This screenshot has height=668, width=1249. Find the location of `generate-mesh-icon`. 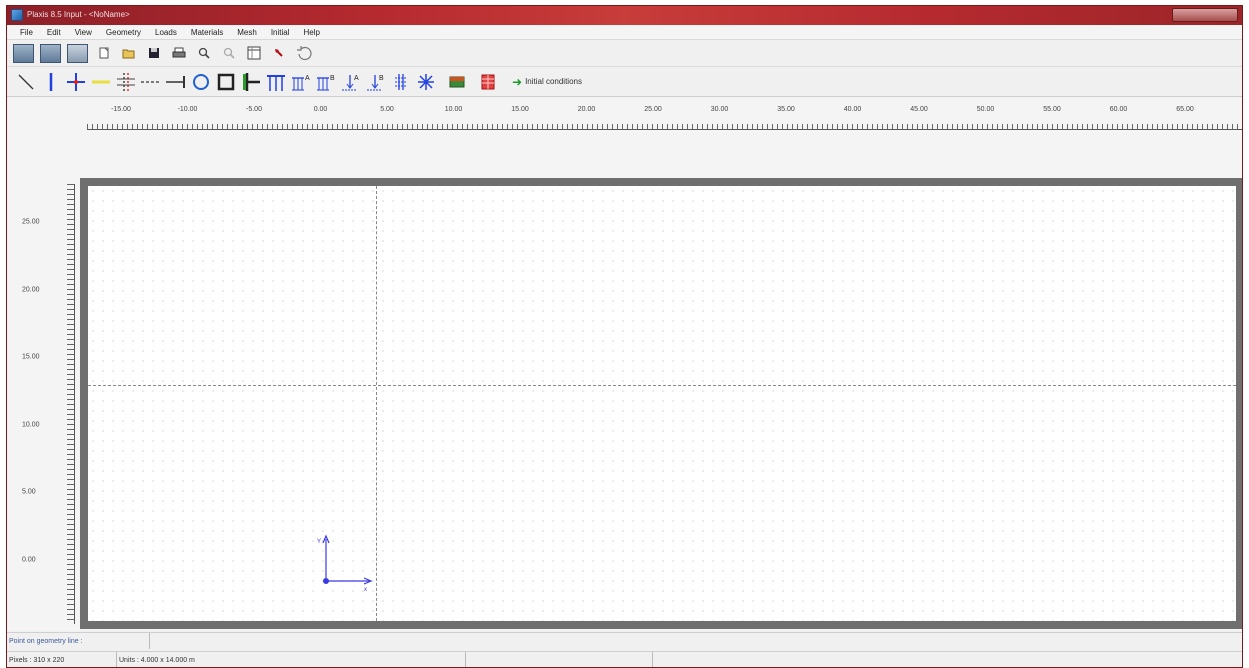

generate-mesh-icon is located at coordinates (487, 82).